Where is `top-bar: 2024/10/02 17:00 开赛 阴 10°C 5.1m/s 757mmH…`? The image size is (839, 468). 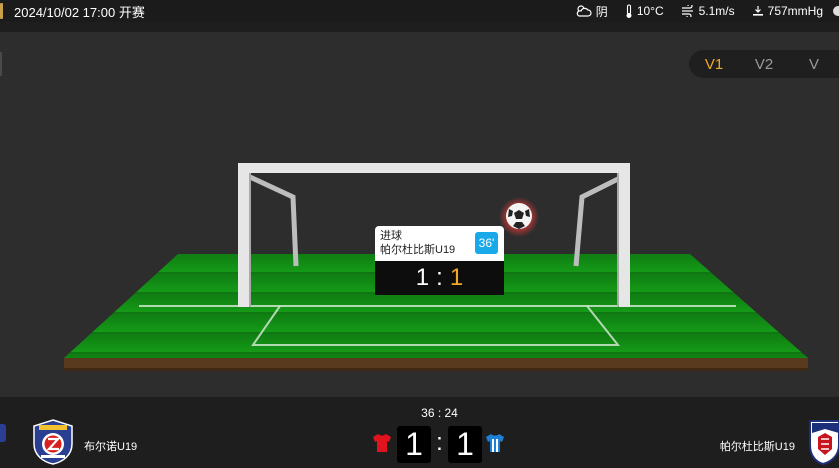
top-bar: 2024/10/02 17:00 开赛 阴 10°C 5.1m/s 757mmH… is located at coordinates (419, 11).